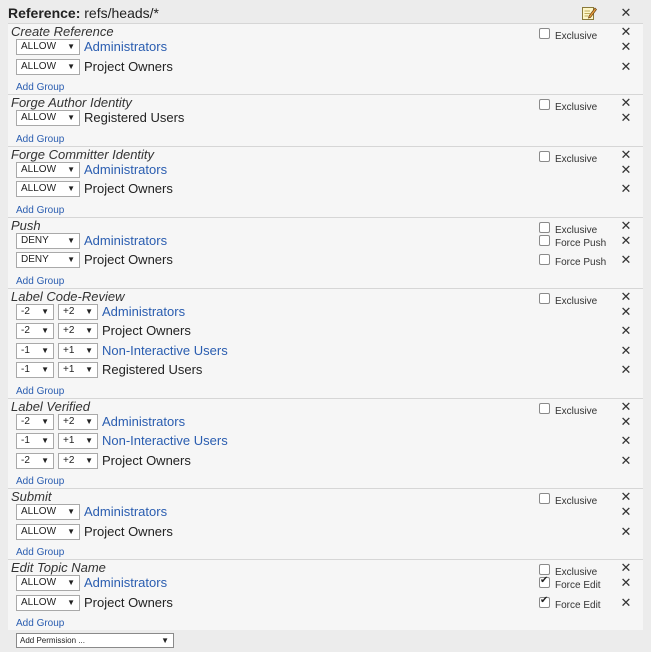 The height and width of the screenshot is (652, 651). Describe the element at coordinates (325, 189) in the screenshot. I see `rule-row: ALLOW ▼ Project Owners ✕` at that location.